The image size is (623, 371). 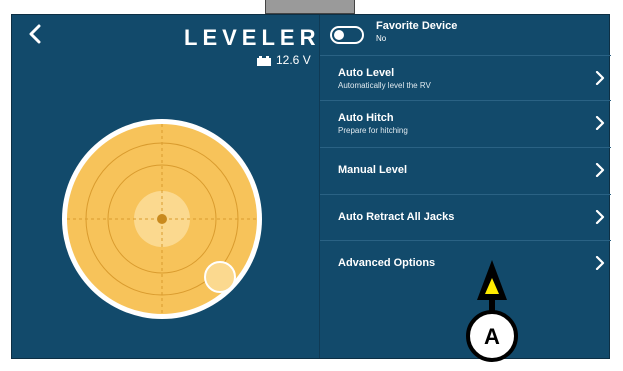 I want to click on menu-item-title: Auto Retract All Jacks, so click(x=396, y=217).